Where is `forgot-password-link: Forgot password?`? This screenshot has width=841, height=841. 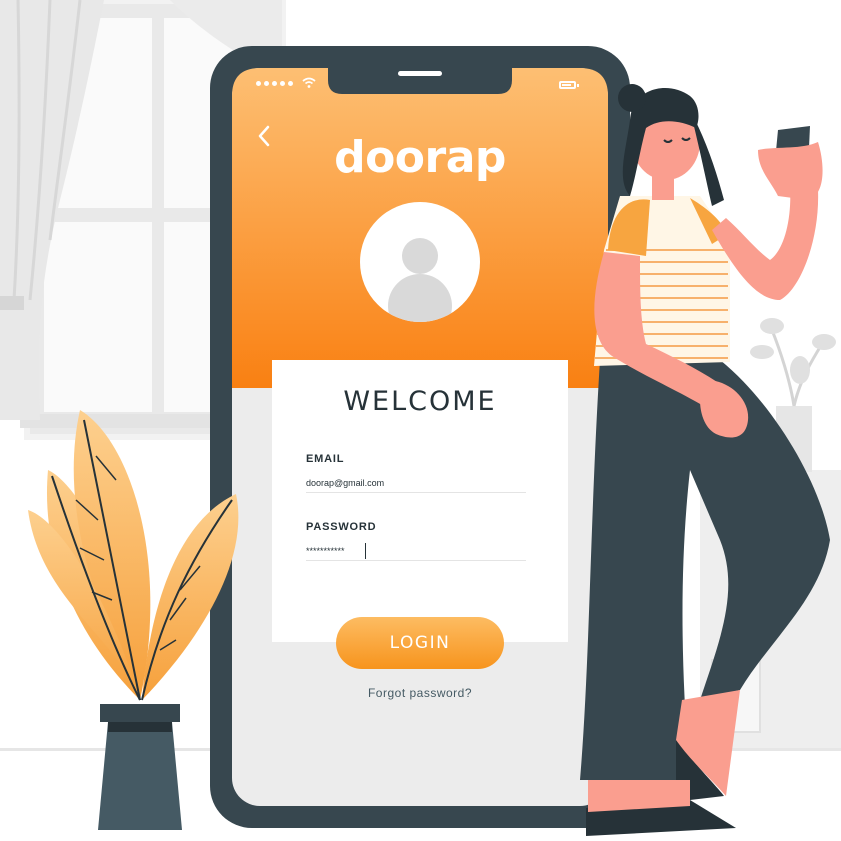 forgot-password-link: Forgot password? is located at coordinates (420, 693).